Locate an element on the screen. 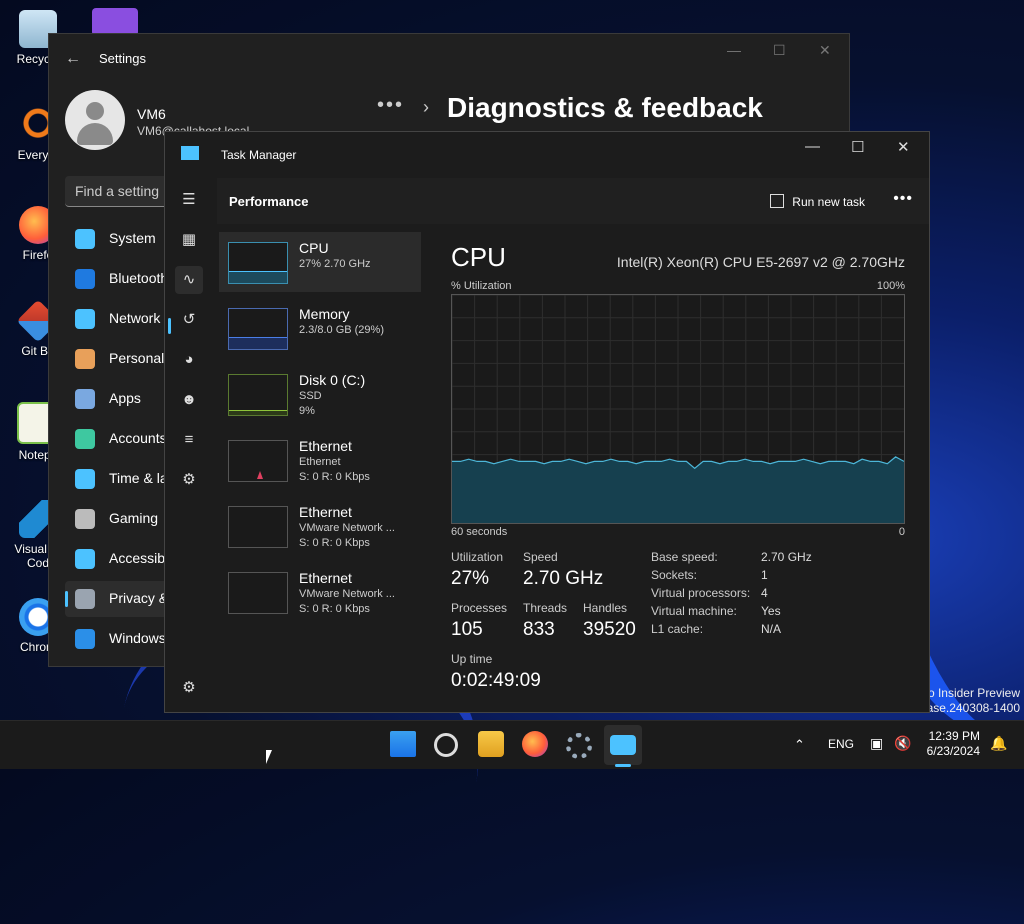 Image resolution: width=1024 pixels, height=924 pixels. startup-apps-icon: ◕ is located at coordinates (189, 360).